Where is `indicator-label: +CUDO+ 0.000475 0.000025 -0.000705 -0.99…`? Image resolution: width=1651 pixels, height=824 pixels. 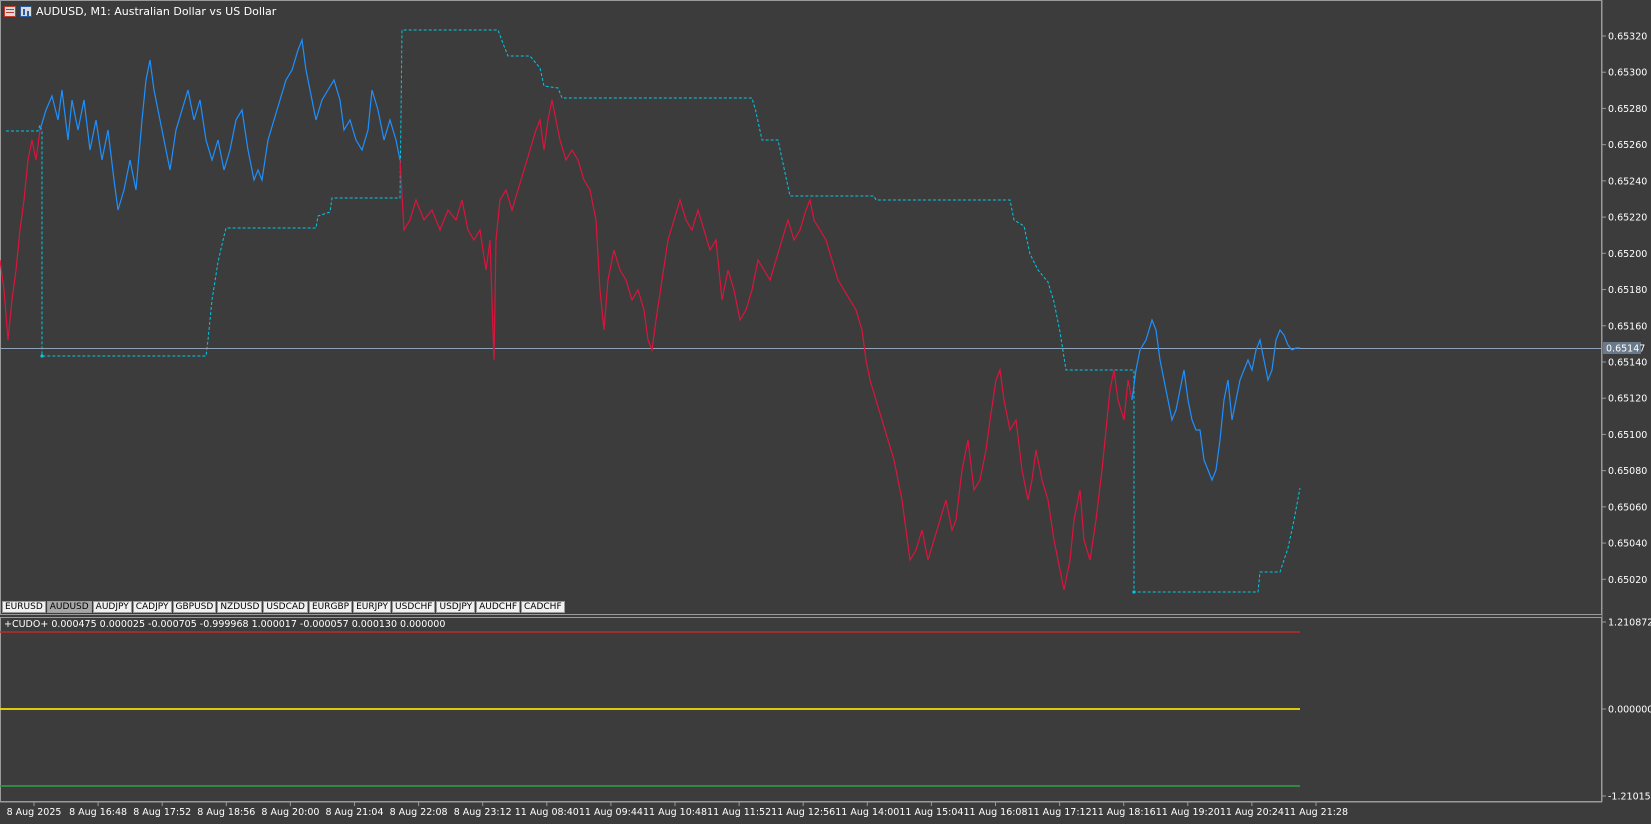 indicator-label: +CUDO+ 0.000475 0.000025 -0.000705 -0.99… is located at coordinates (225, 624).